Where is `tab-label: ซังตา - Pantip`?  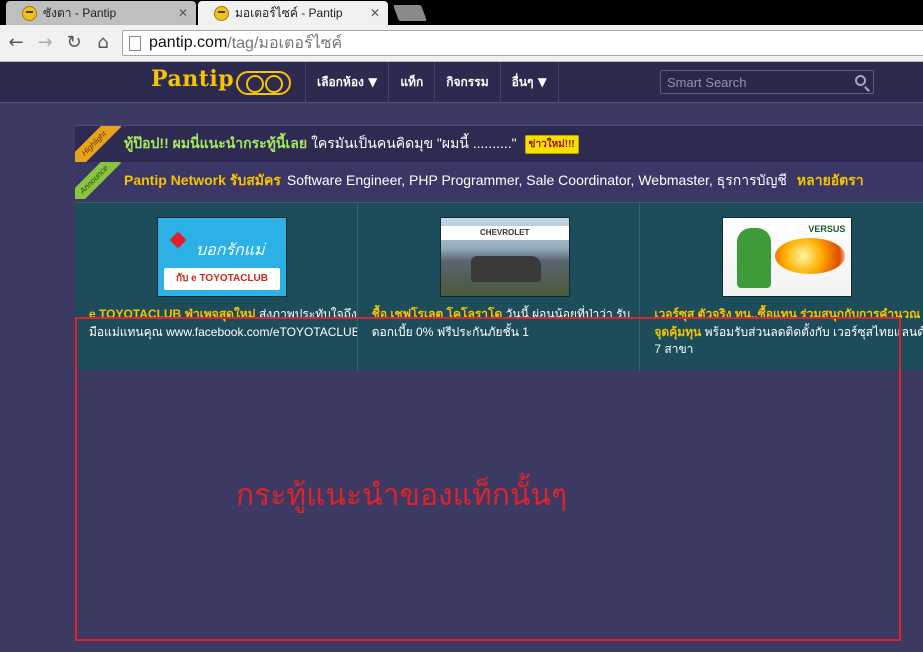 tab-label: ซังตา - Pantip is located at coordinates (80, 12).